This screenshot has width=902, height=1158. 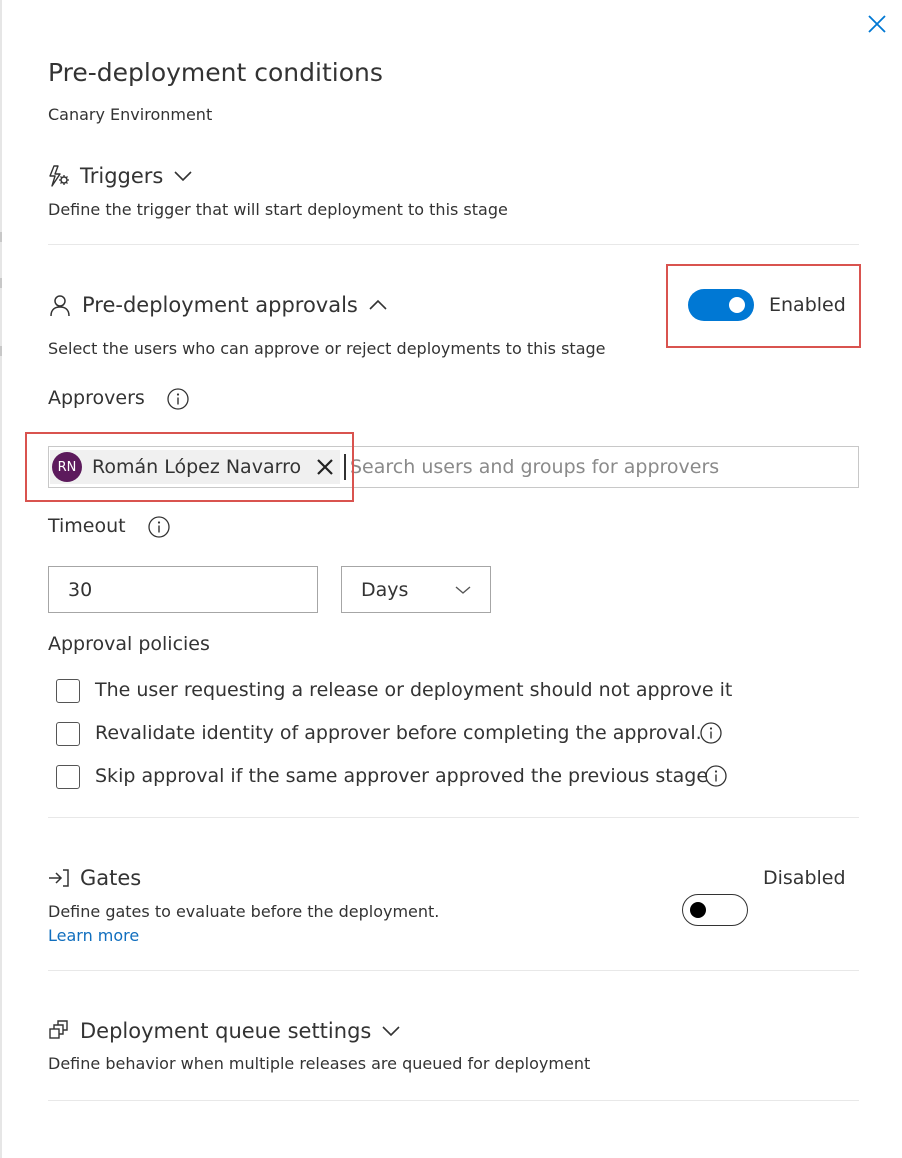 I want to click on lightning-gear-icon, so click(x=59, y=176).